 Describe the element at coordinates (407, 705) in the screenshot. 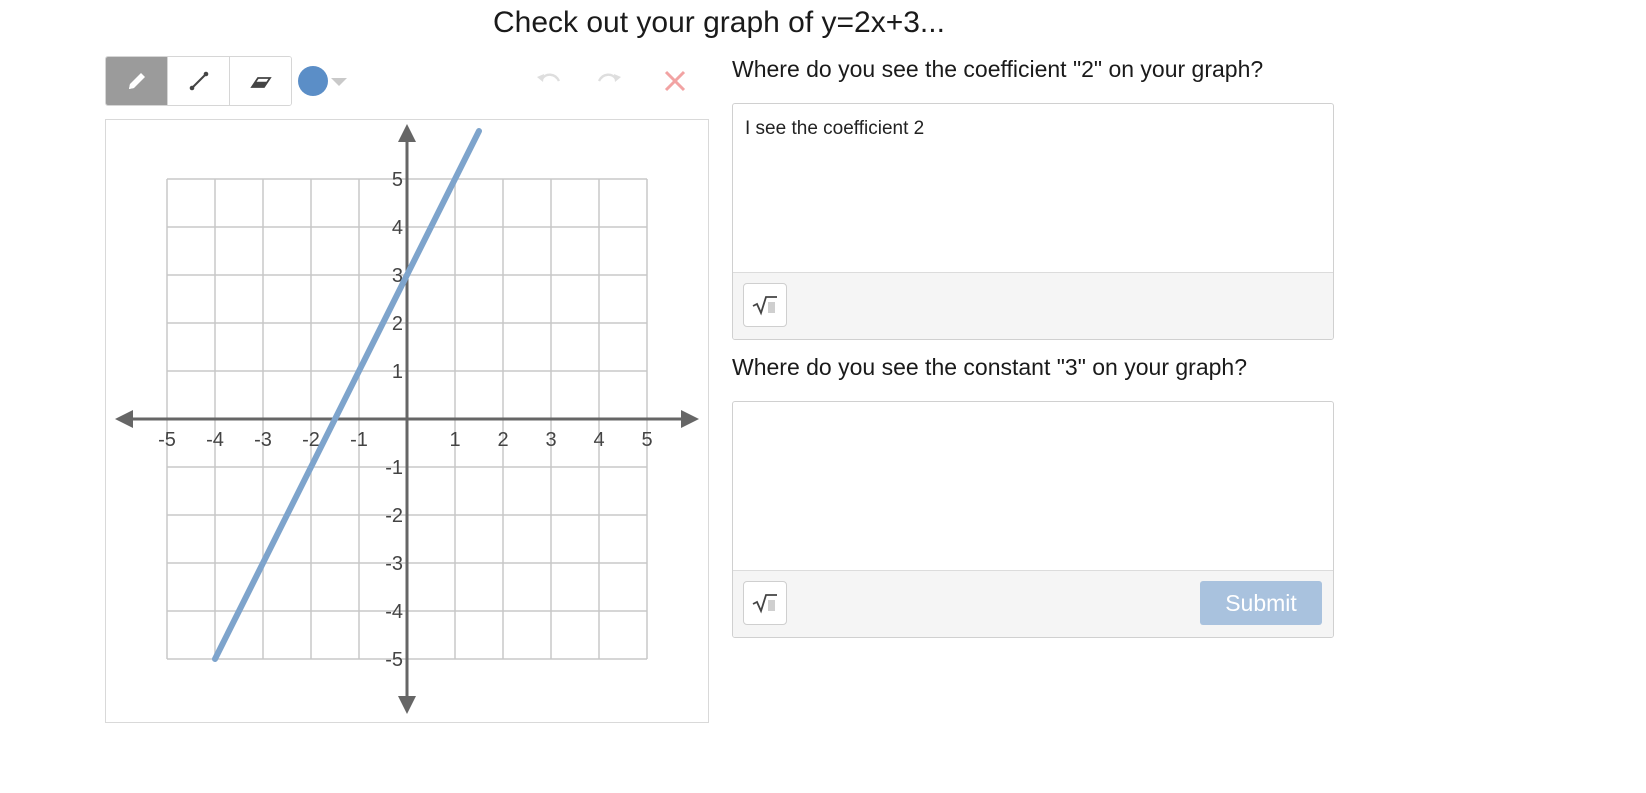

I see `y-axis-down-arrow` at that location.